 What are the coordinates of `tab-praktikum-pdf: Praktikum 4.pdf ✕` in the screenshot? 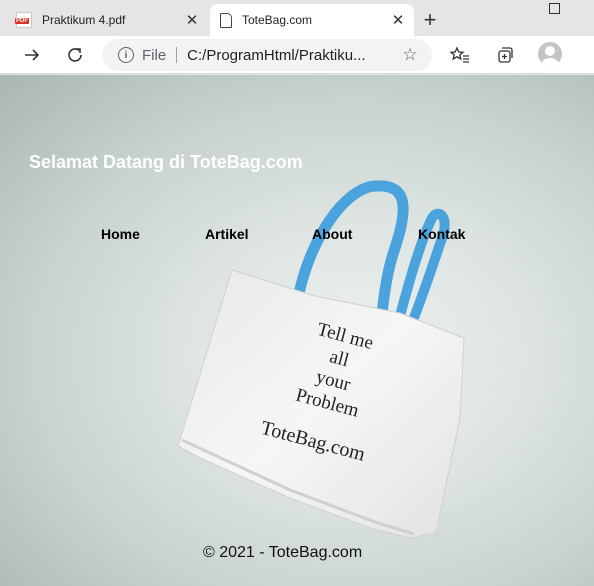 It's located at (107, 20).